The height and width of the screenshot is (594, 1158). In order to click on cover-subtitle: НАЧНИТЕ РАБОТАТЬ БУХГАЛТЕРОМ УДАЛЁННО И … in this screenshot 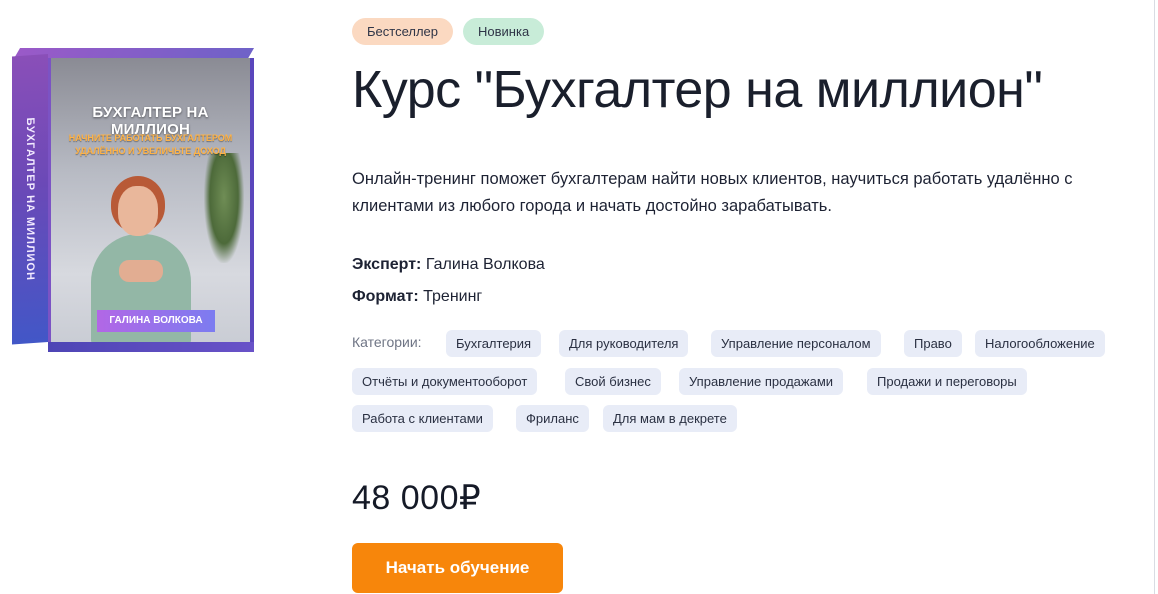, I will do `click(150, 145)`.